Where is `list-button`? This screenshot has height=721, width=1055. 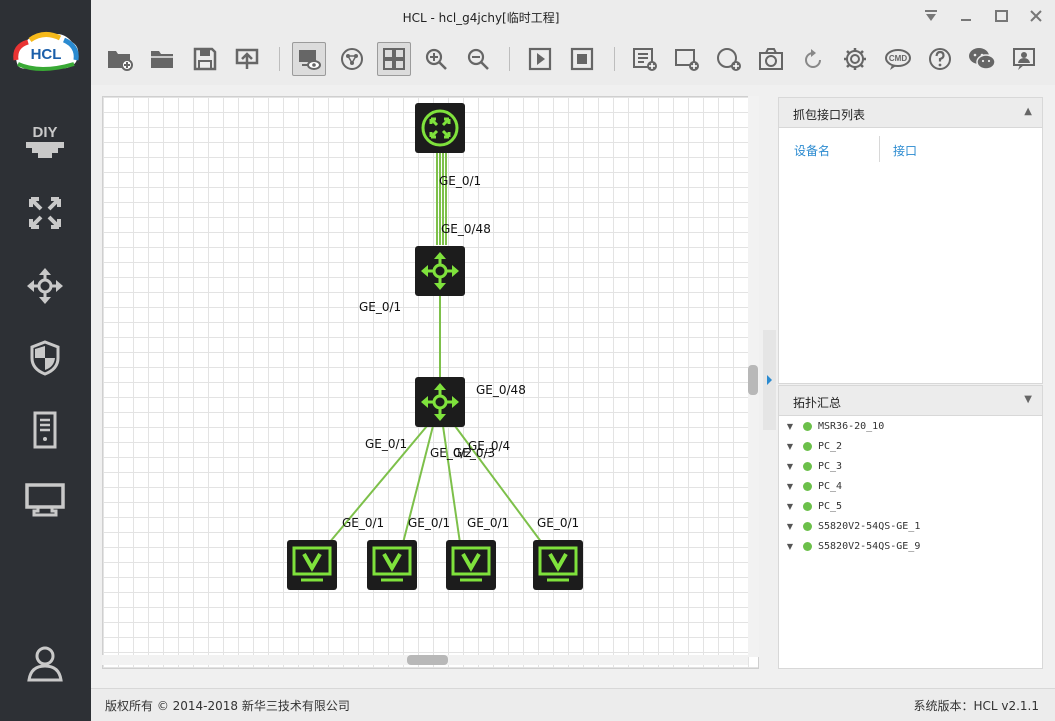
list-button is located at coordinates (645, 59).